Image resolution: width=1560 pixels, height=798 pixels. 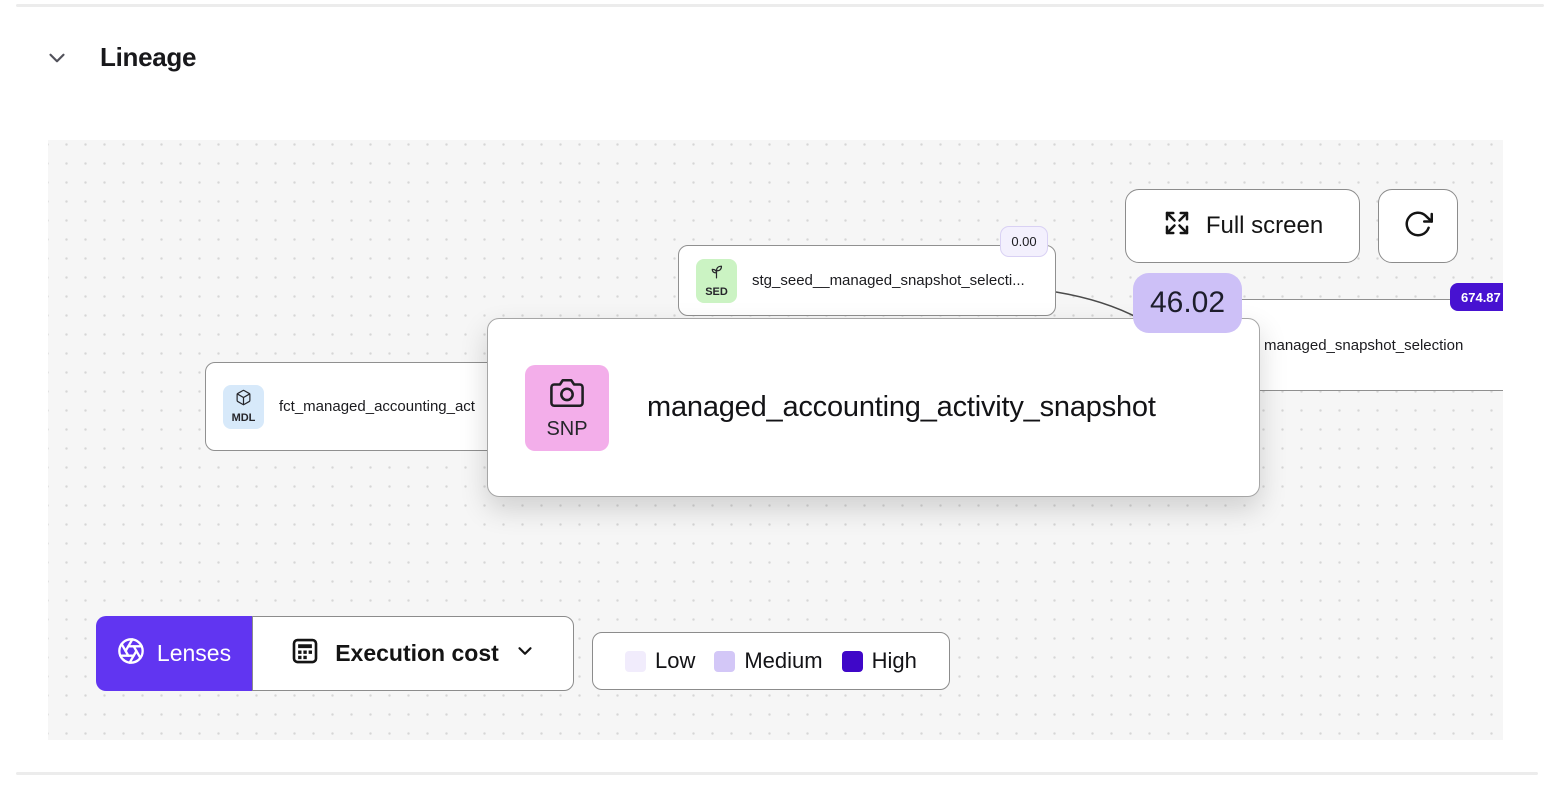 What do you see at coordinates (1177, 226) in the screenshot?
I see `expand-icon` at bounding box center [1177, 226].